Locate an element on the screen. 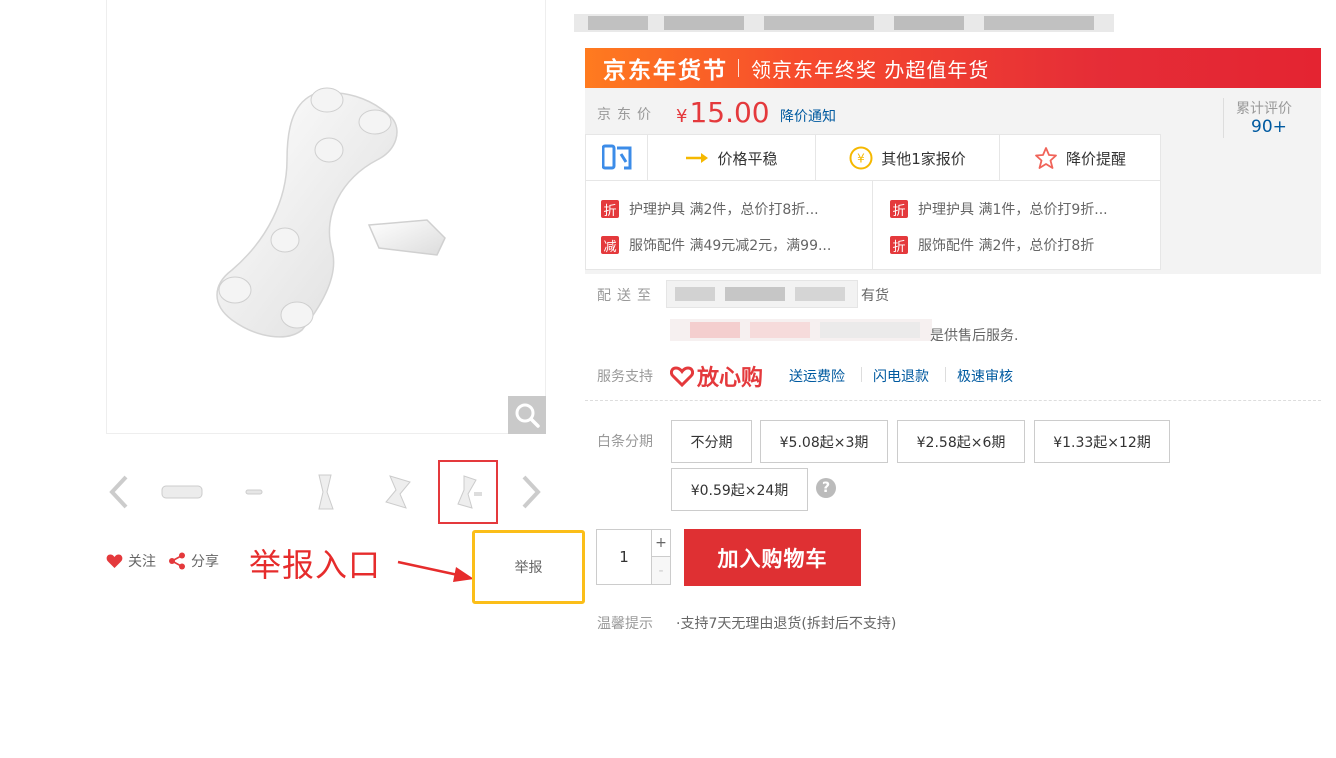  price-amount: 15.00 is located at coordinates (729, 112).